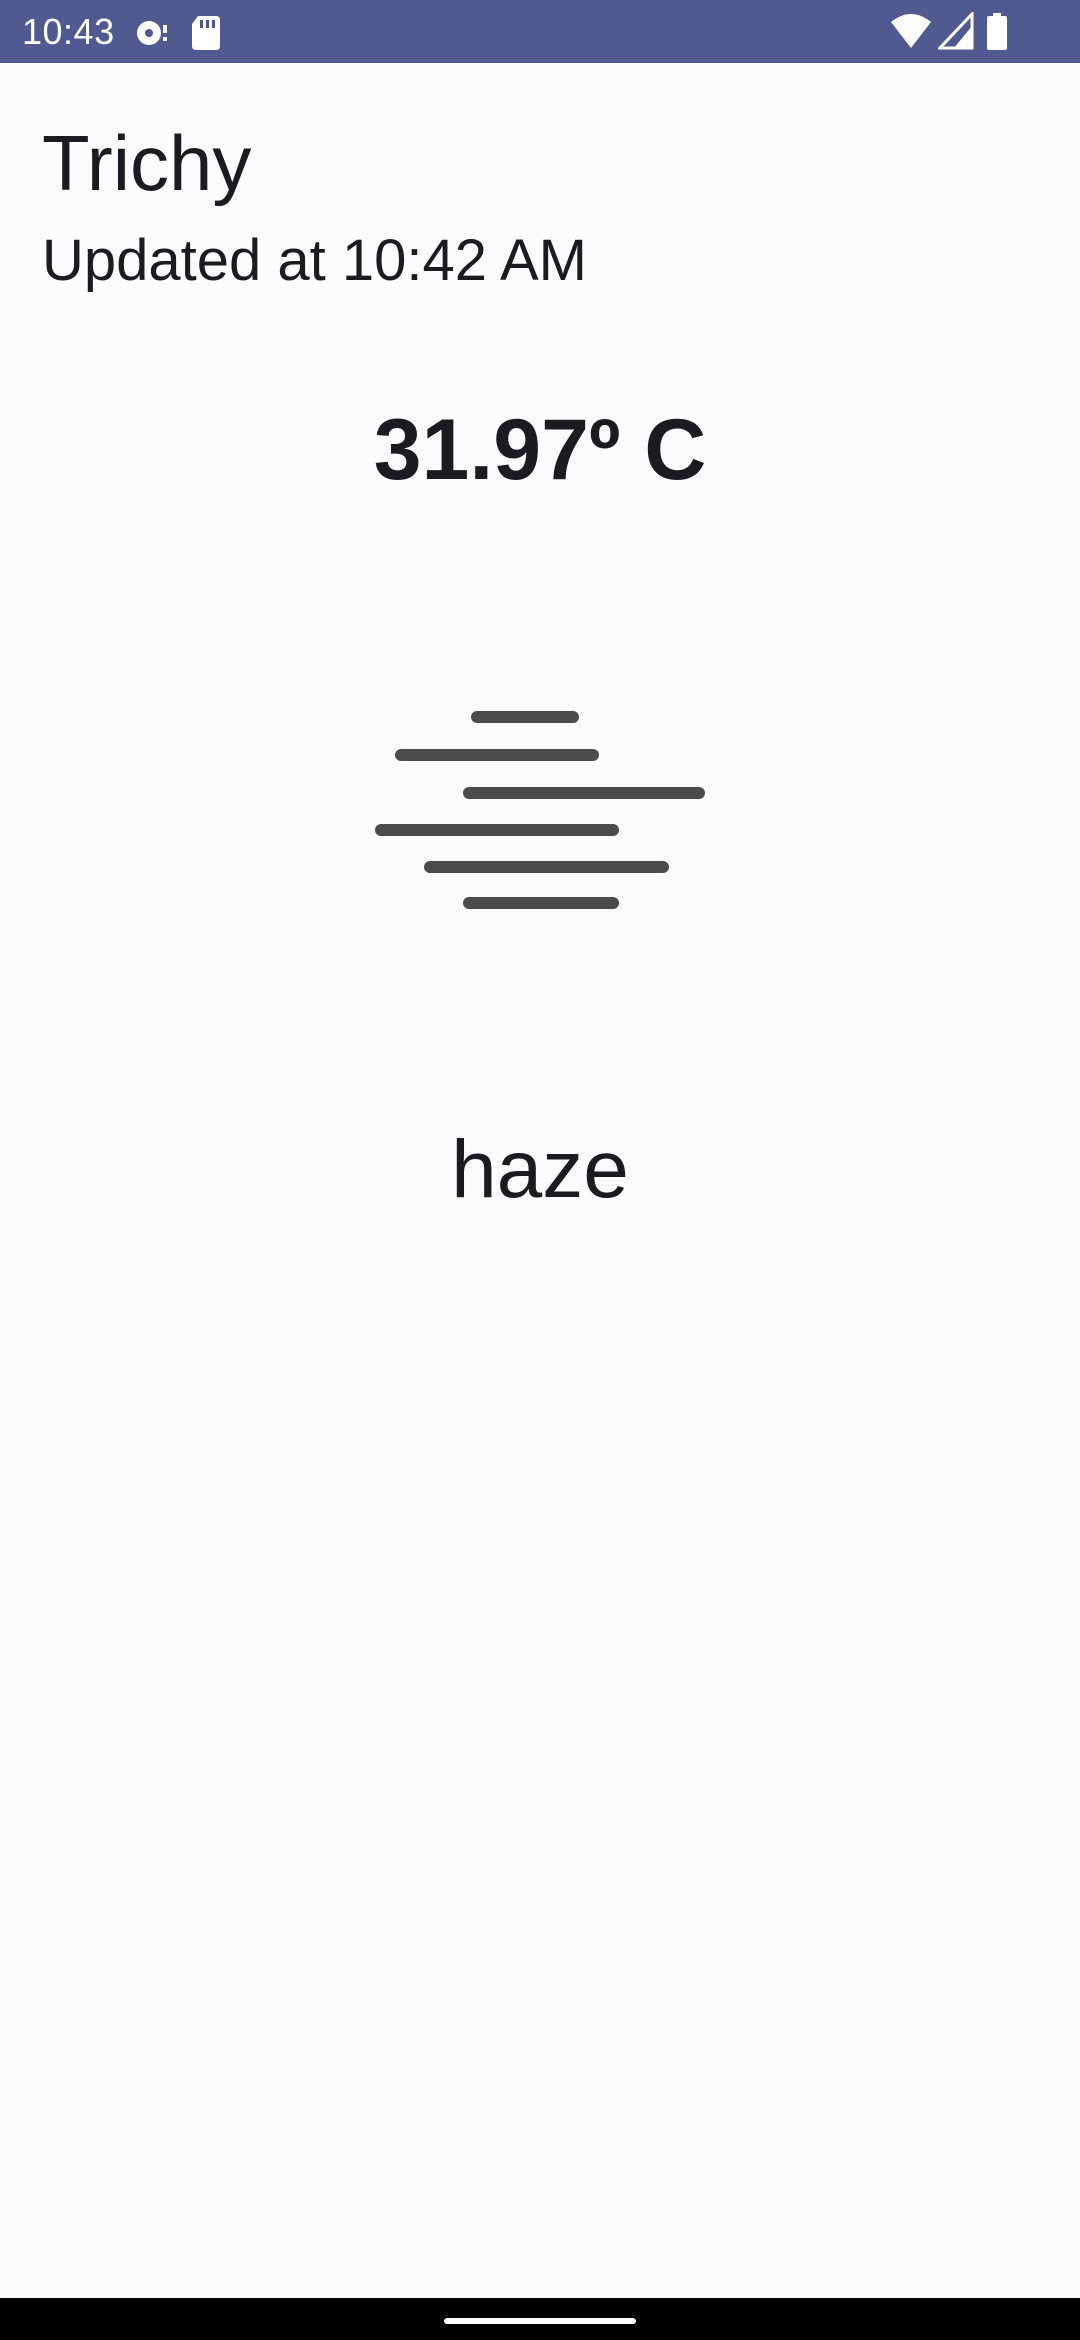 The width and height of the screenshot is (1080, 2340). Describe the element at coordinates (206, 34) in the screenshot. I see `sd-card-icon` at that location.